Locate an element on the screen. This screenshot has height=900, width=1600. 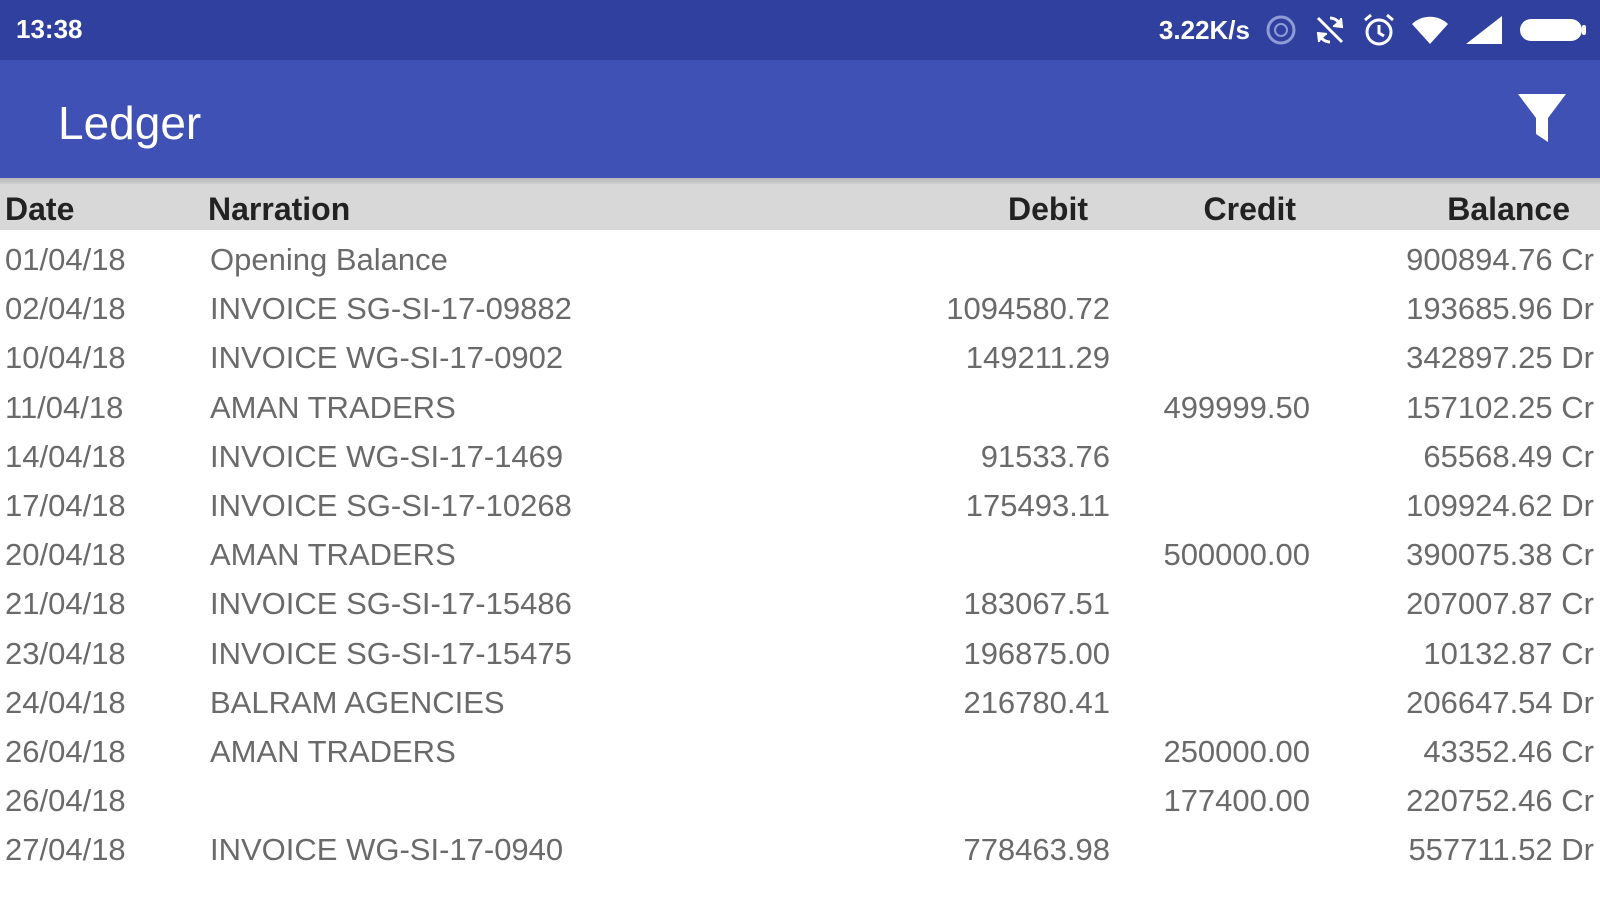
cell-debit: 216780.41 is located at coordinates (1036, 702).